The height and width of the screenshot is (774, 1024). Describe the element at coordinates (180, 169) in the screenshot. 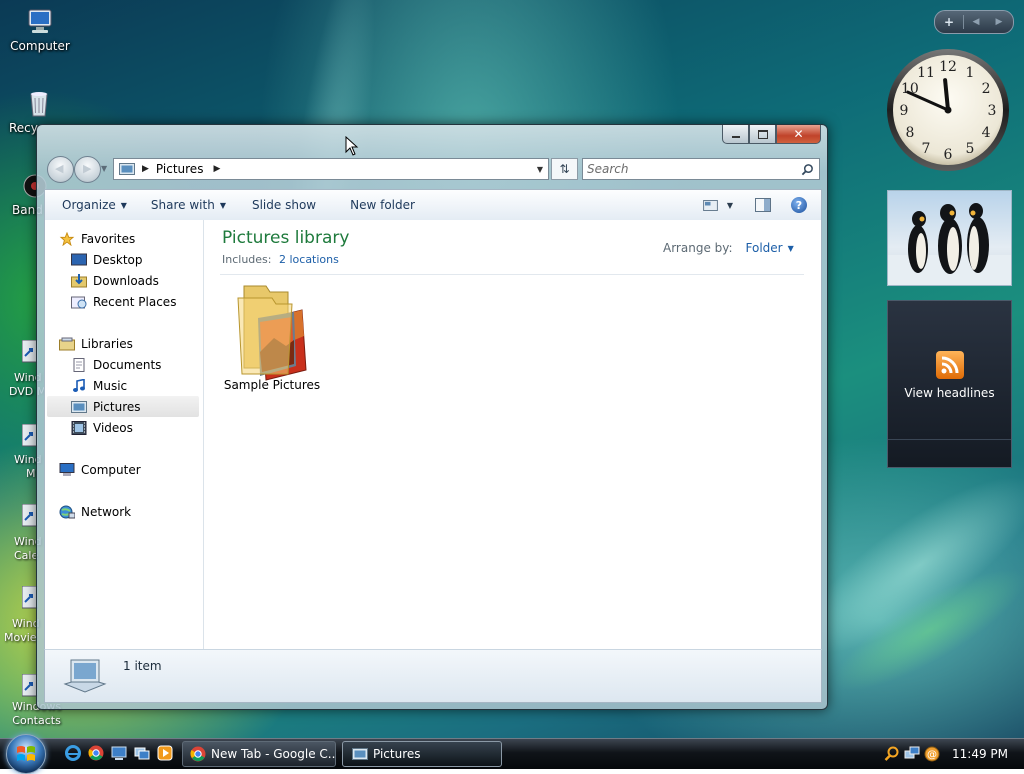

I see `breadcrumb-pictures: Pictures` at that location.